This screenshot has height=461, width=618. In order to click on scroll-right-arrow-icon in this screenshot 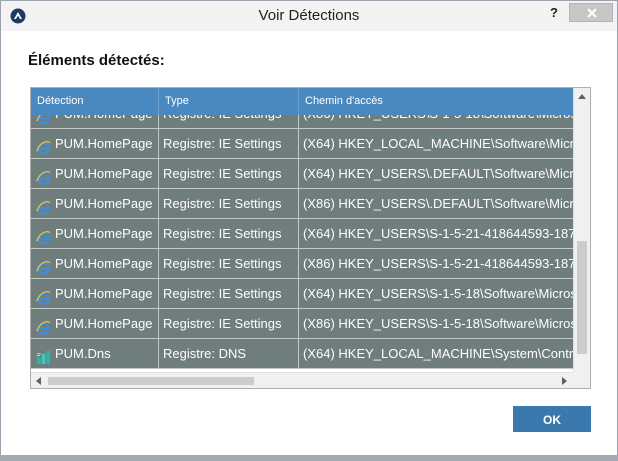, I will do `click(564, 381)`.